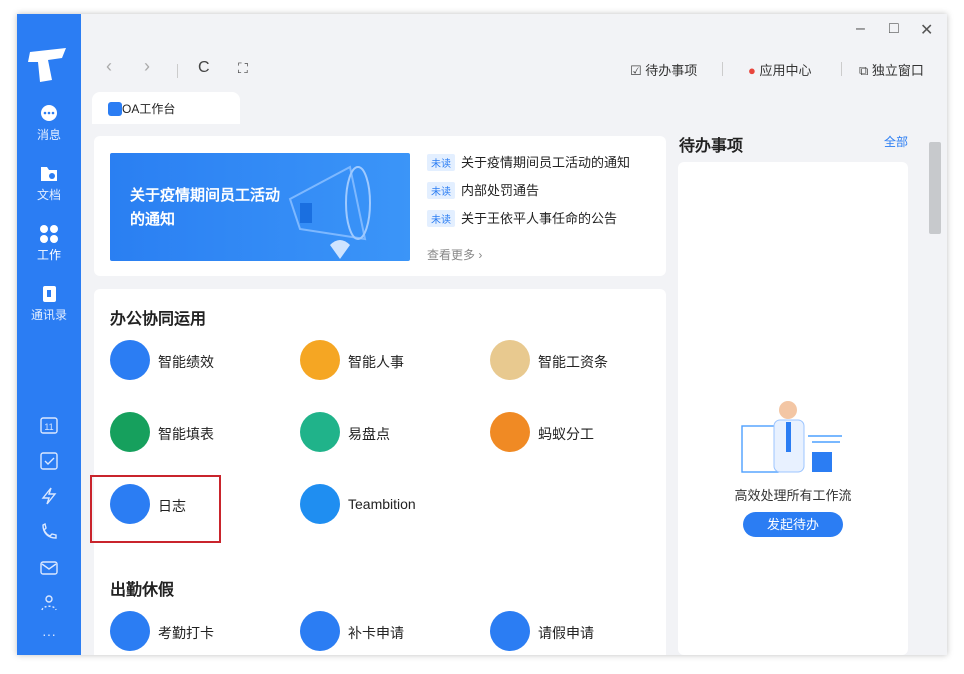 This screenshot has height=674, width=964. Describe the element at coordinates (566, 633) in the screenshot. I see `app-label: 请假申请` at that location.